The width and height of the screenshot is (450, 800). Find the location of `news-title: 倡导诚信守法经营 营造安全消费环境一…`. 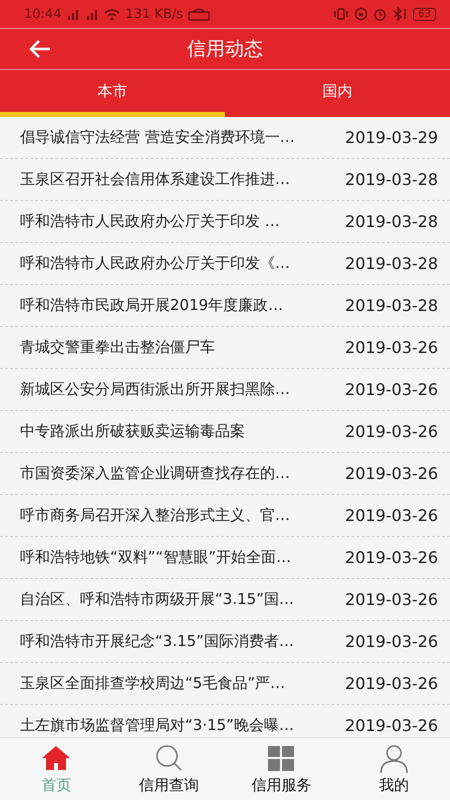

news-title: 倡导诚信守法经营 营造安全消费环境一… is located at coordinates (183, 137).